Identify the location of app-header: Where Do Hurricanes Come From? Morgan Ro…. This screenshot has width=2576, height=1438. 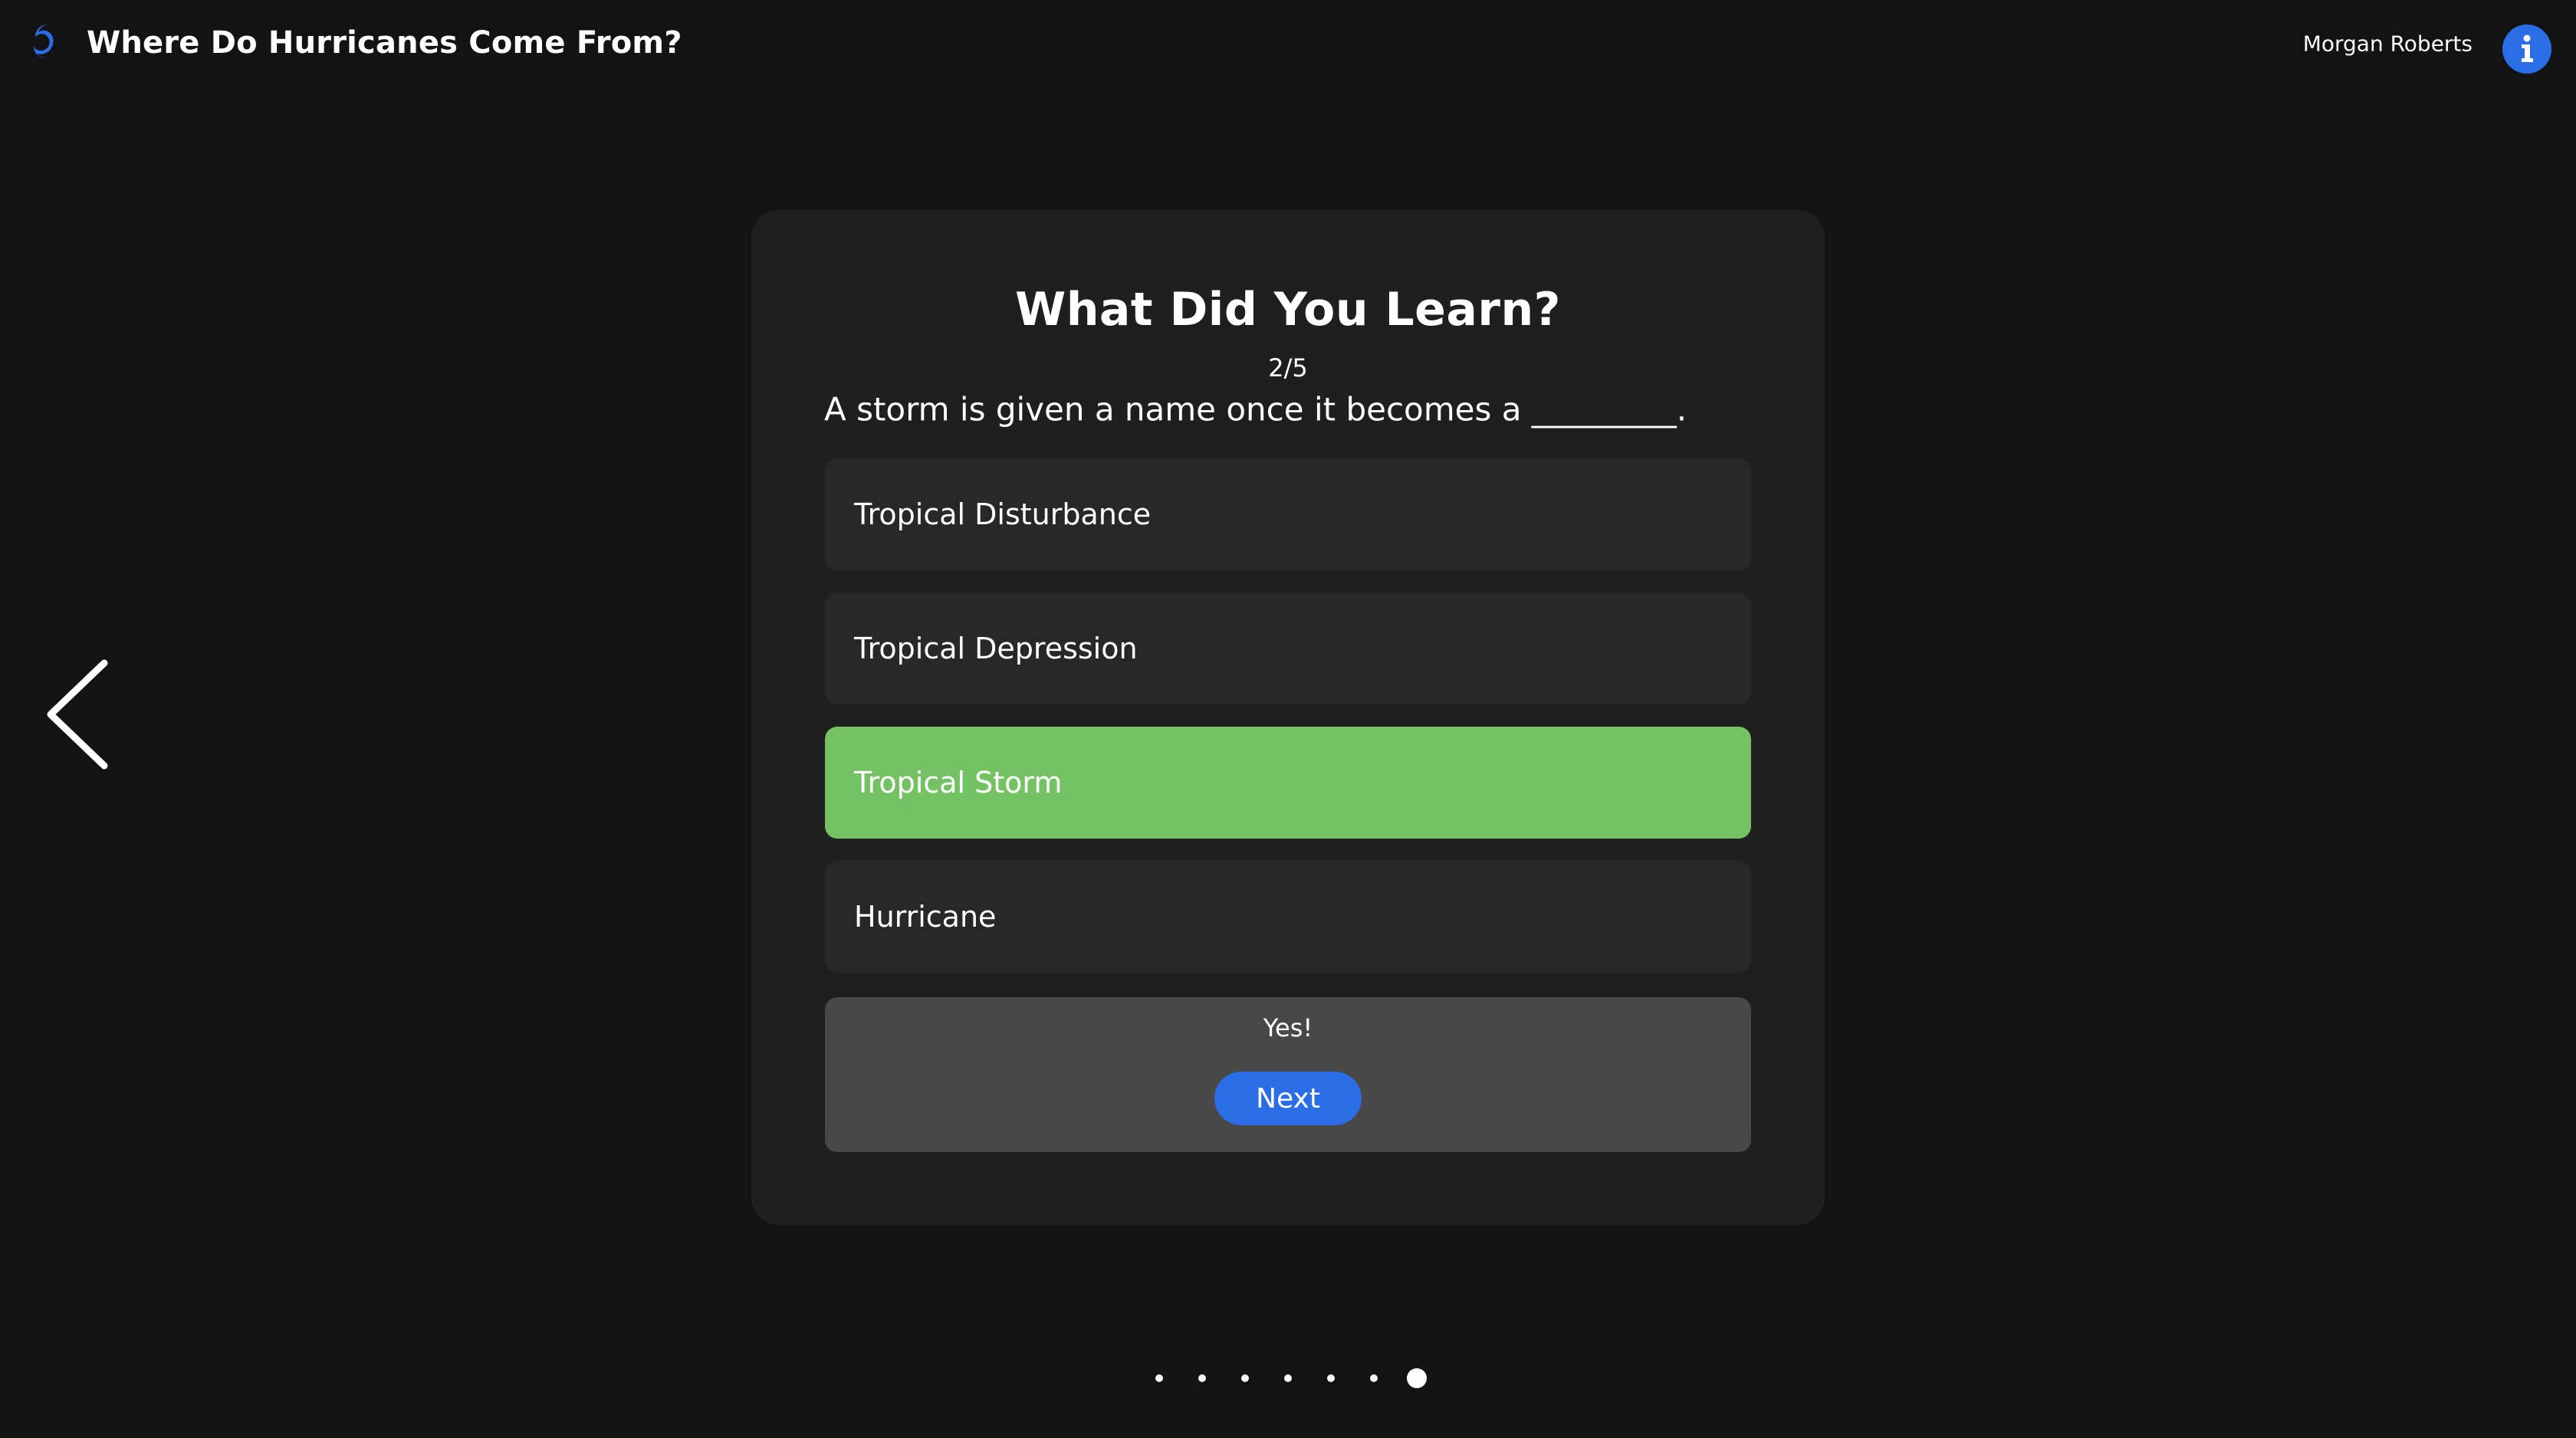
(1288, 44).